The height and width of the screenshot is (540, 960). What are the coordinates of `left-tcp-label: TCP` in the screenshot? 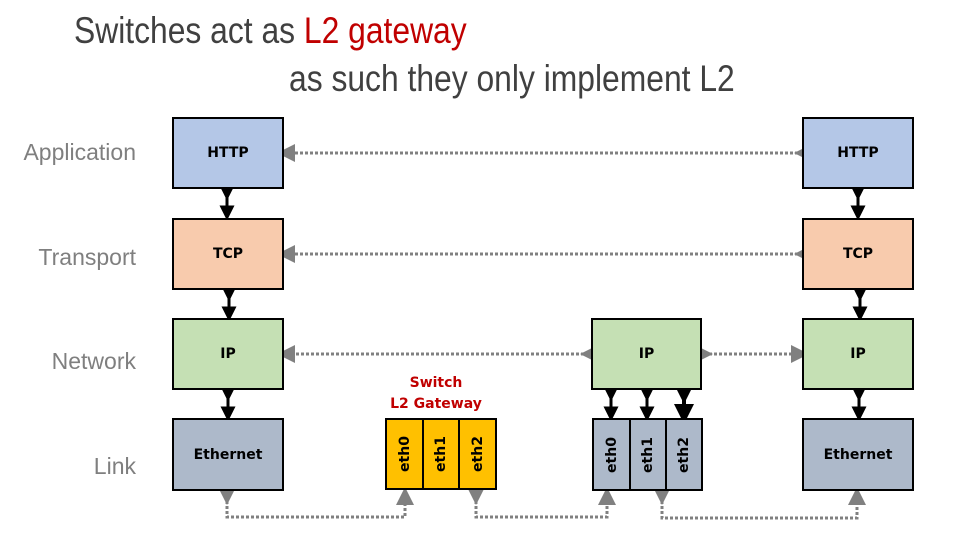 It's located at (228, 254).